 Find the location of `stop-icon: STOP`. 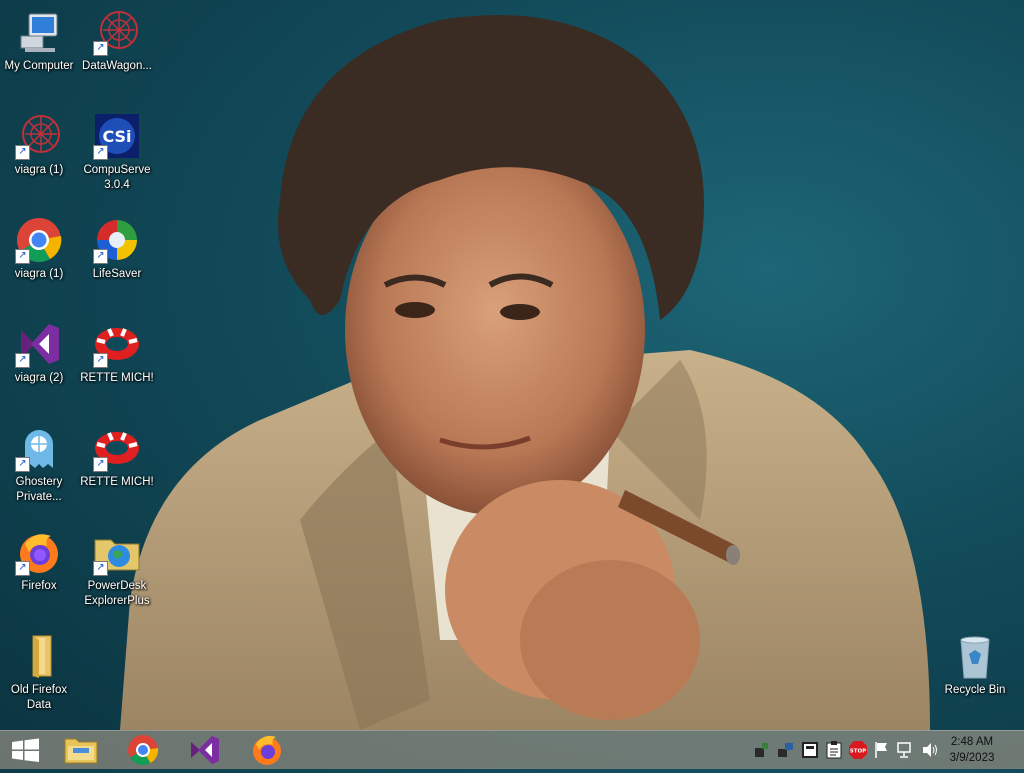

stop-icon: STOP is located at coordinates (858, 750).